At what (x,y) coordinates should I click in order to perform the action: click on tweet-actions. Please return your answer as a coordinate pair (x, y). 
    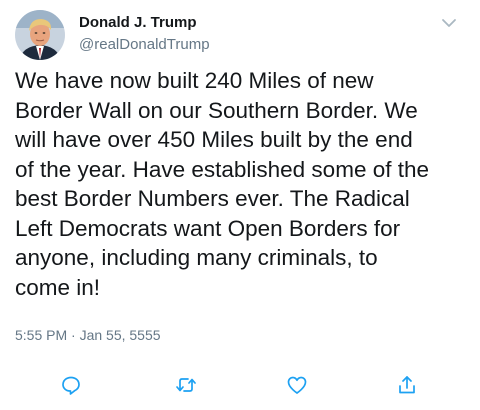
    Looking at the image, I should click on (240, 383).